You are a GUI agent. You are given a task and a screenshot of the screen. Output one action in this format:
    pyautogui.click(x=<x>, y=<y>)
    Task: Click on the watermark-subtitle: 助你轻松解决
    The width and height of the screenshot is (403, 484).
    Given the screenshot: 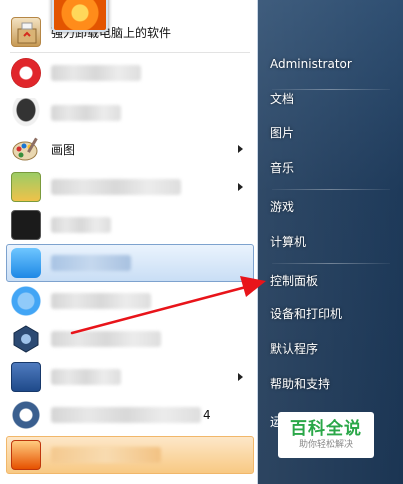 What is the action you would take?
    pyautogui.click(x=325, y=445)
    